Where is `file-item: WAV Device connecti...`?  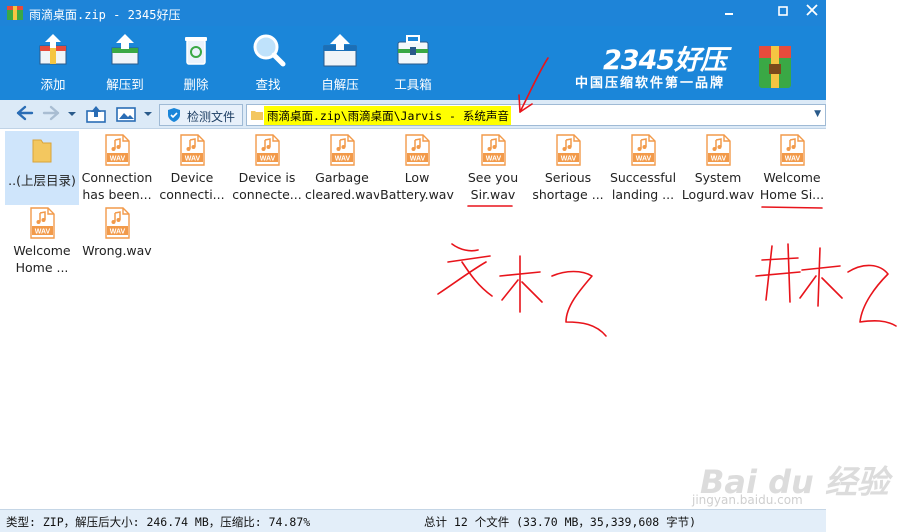 file-item: WAV Device connecti... is located at coordinates (192, 168).